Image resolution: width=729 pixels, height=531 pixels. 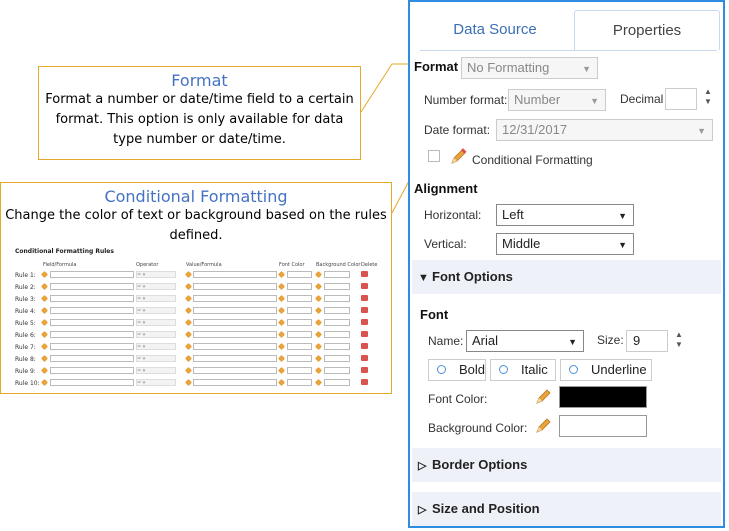 What do you see at coordinates (647, 341) in the screenshot?
I see `font-size-input: 9` at bounding box center [647, 341].